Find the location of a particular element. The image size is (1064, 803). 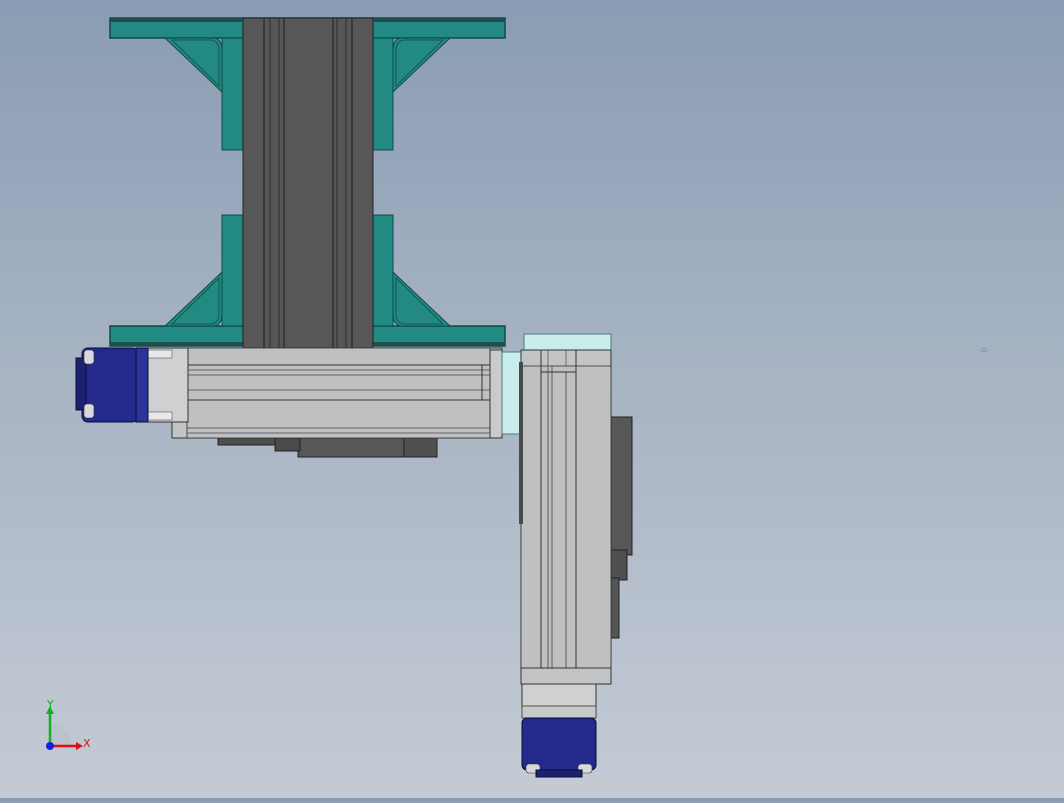

x-axis-label: X is located at coordinates (87, 743).